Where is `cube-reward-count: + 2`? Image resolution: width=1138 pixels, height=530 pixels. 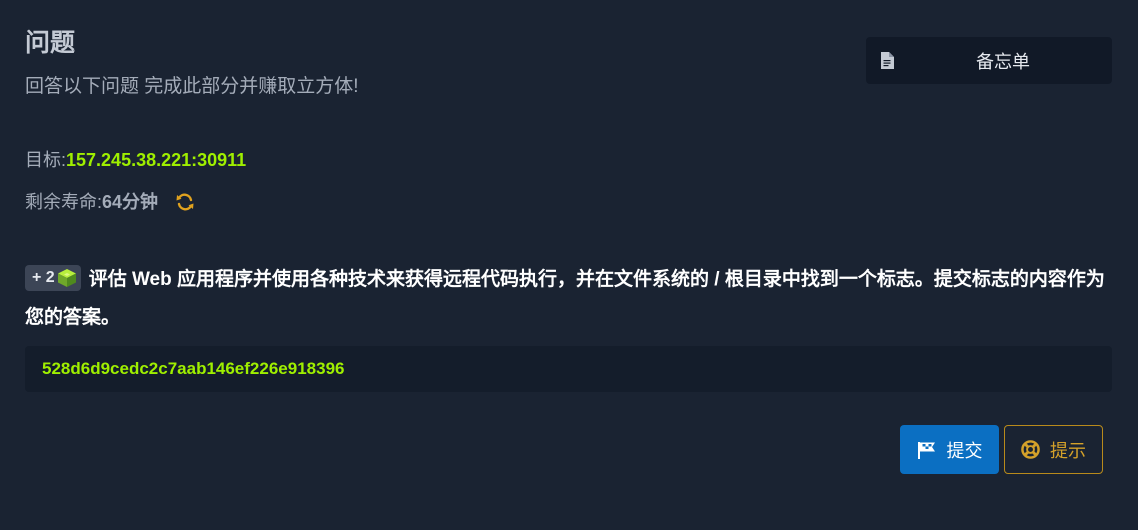 cube-reward-count: + 2 is located at coordinates (43, 277).